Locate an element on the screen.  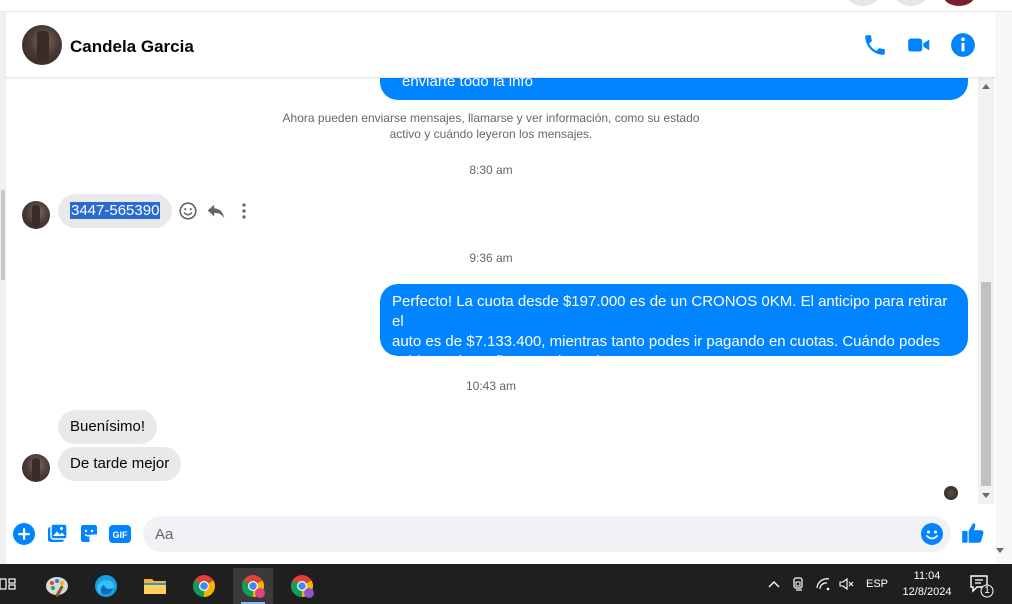
taskbar-chrome-profile-app is located at coordinates (253, 586).